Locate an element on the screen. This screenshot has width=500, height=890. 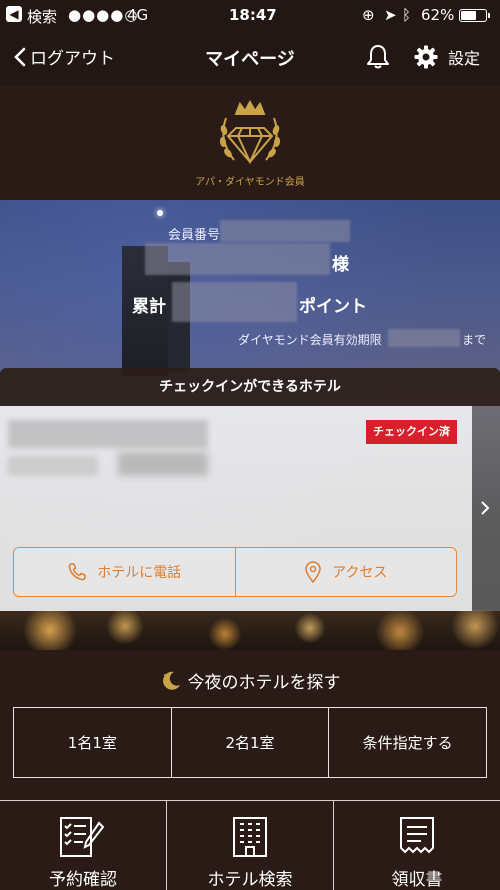
logout-label: ログアウト is located at coordinates (72, 59).